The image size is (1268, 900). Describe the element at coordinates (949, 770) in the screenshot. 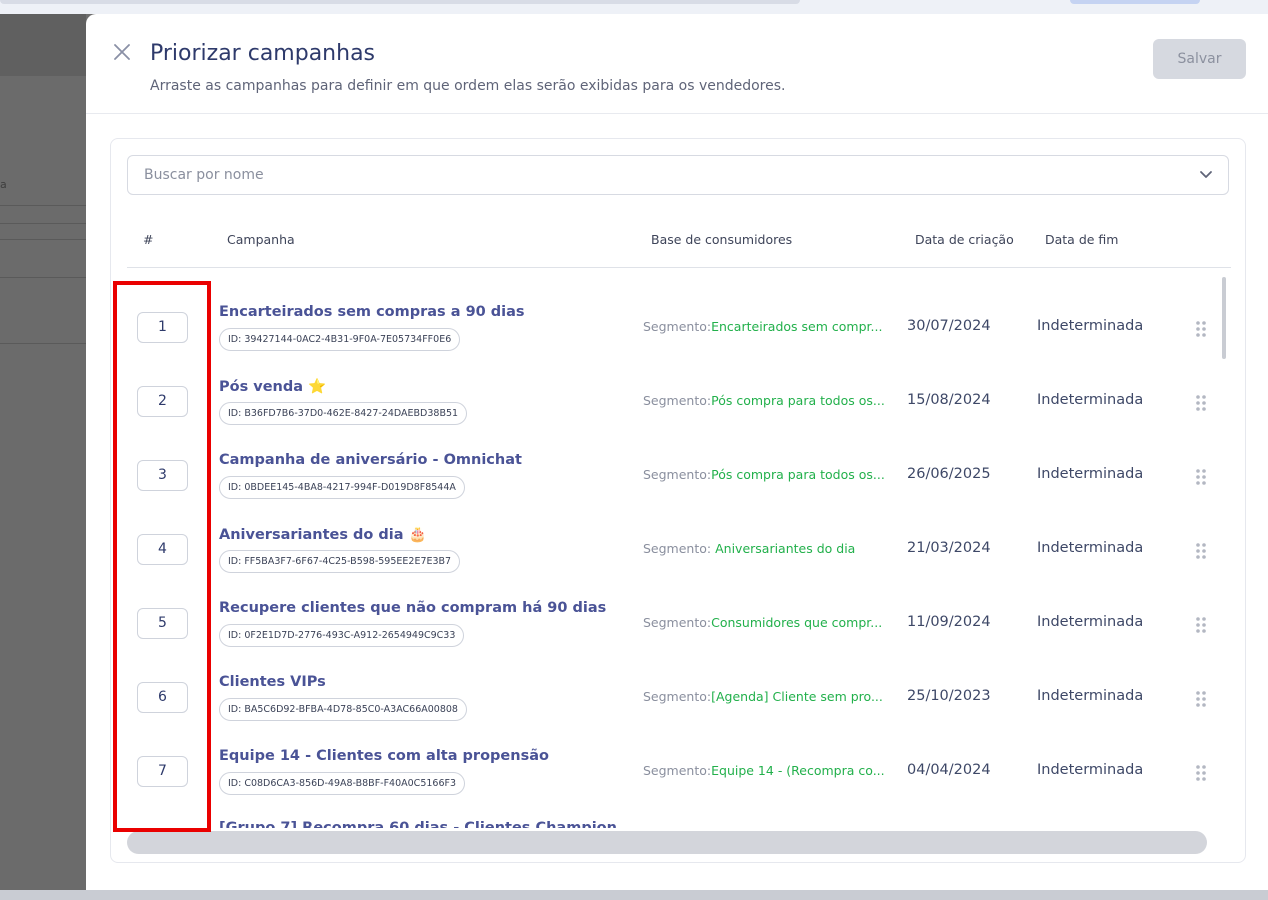

I see `created-date: 04/04/2024` at that location.